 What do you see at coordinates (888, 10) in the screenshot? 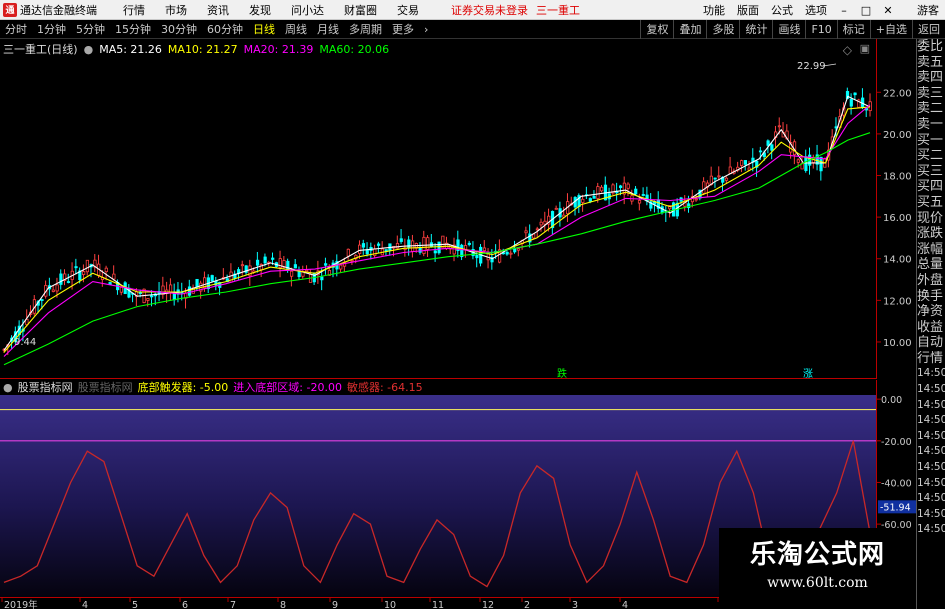
I see `close-icon: ✕` at bounding box center [888, 10].